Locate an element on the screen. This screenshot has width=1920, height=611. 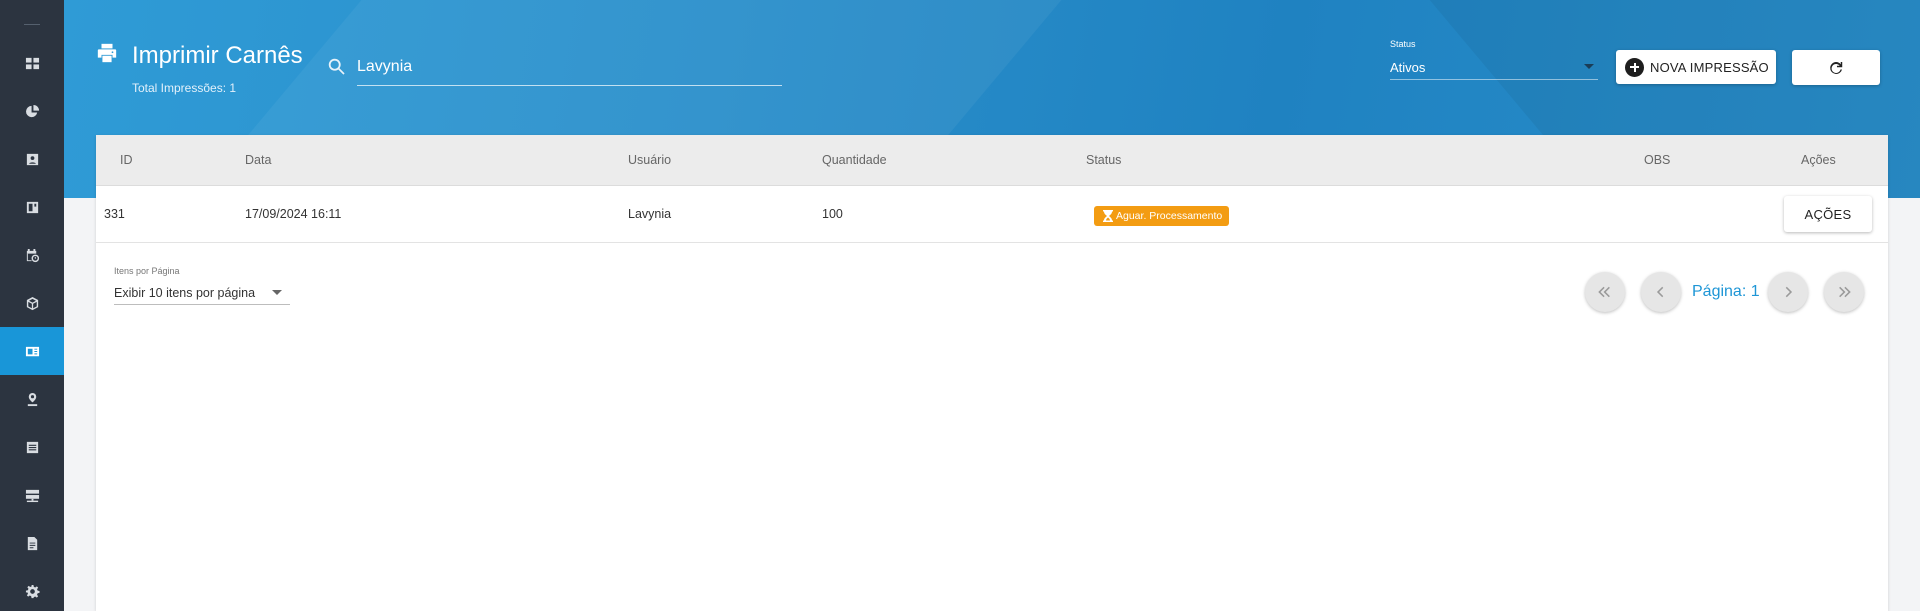
sidebar-item-settings is located at coordinates (32, 589).